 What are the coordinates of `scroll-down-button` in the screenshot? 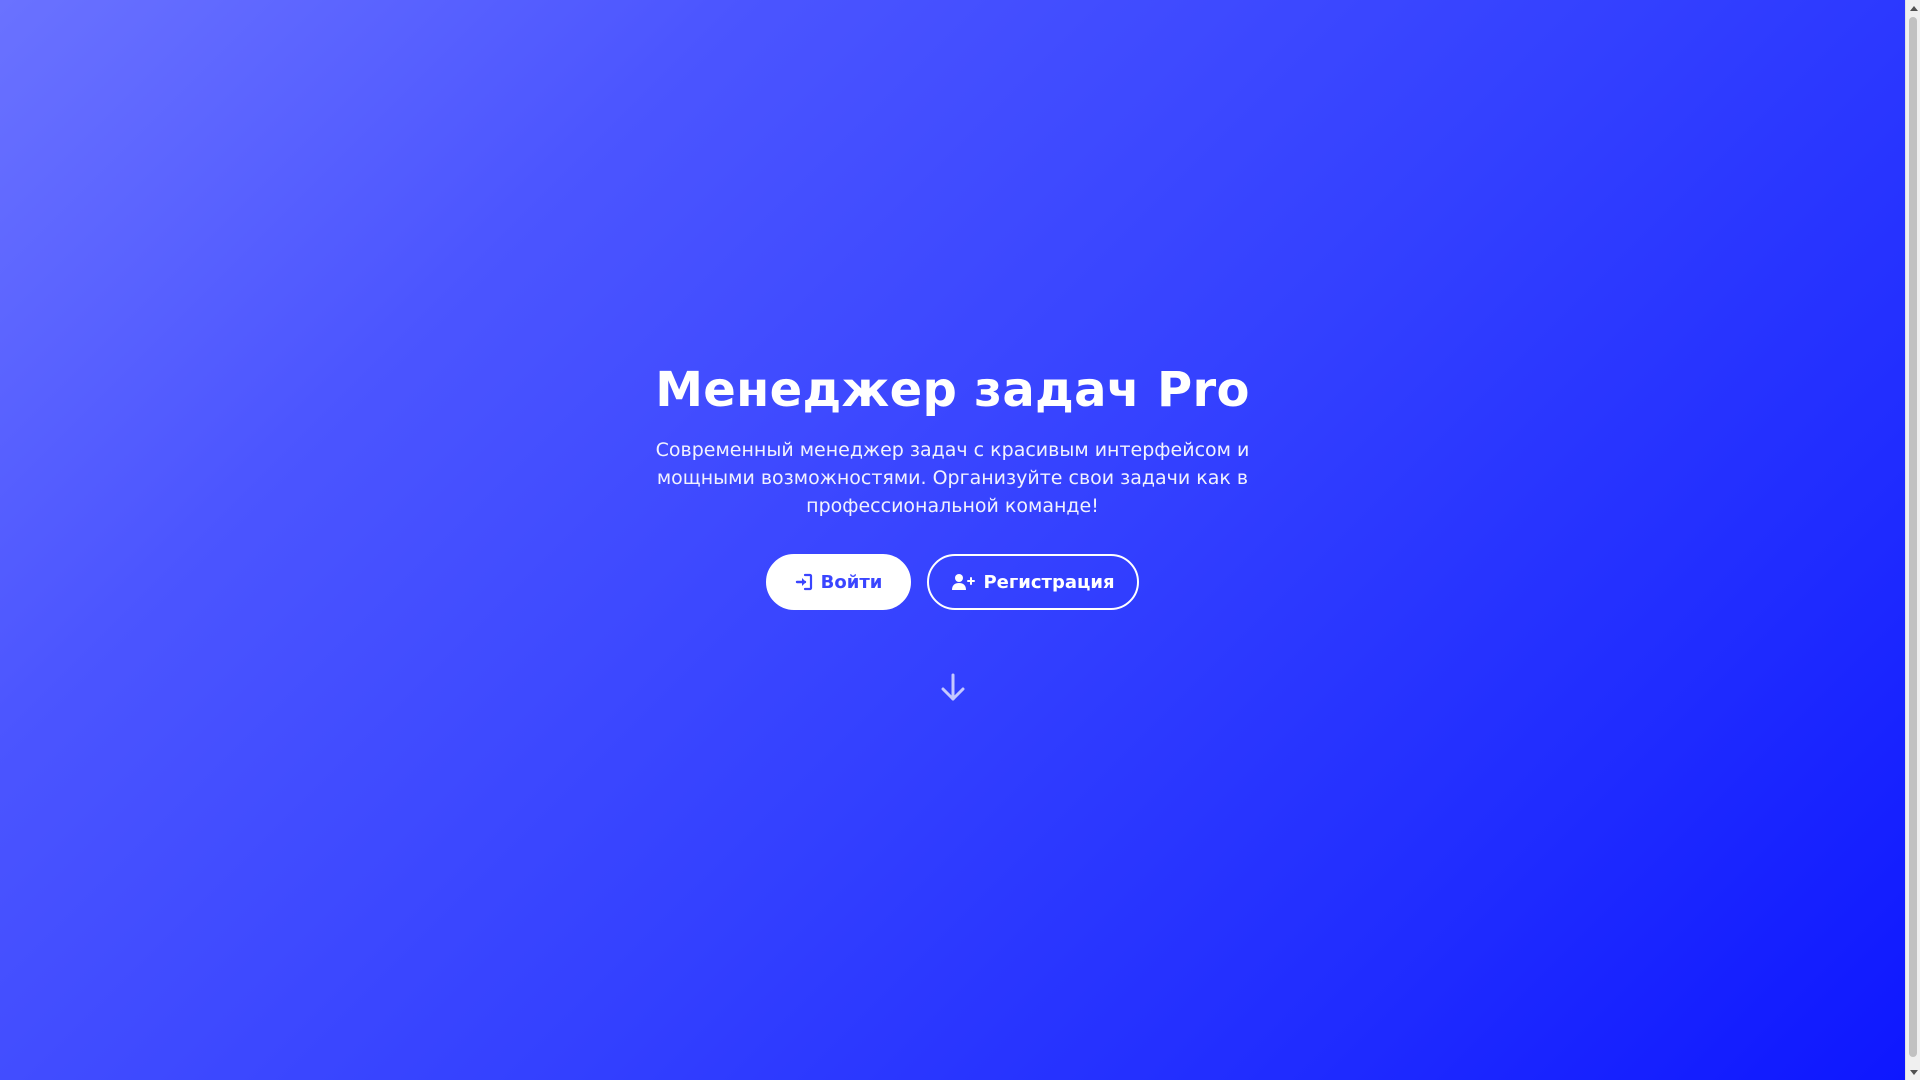 It's located at (1913, 1072).